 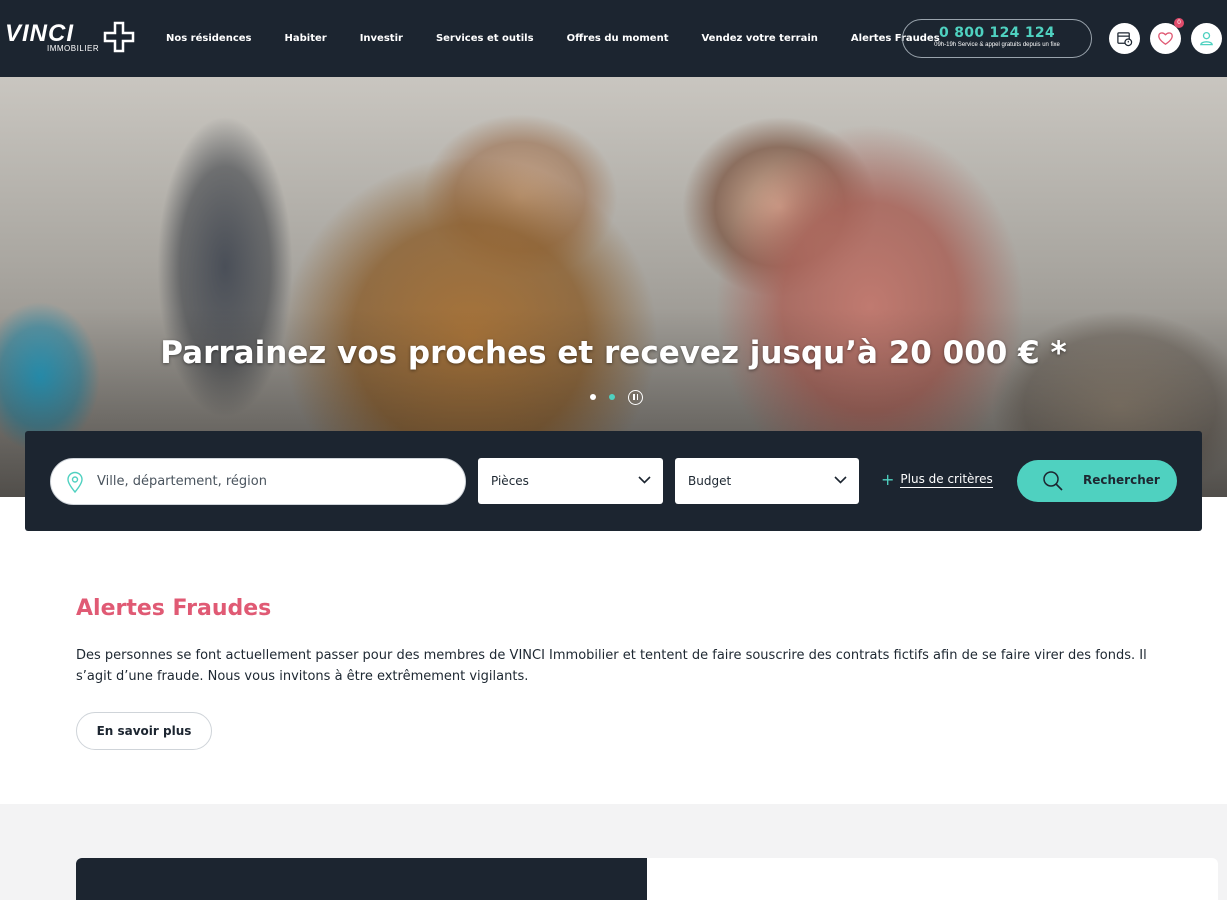 I want to click on heart-icon, so click(x=1165, y=38).